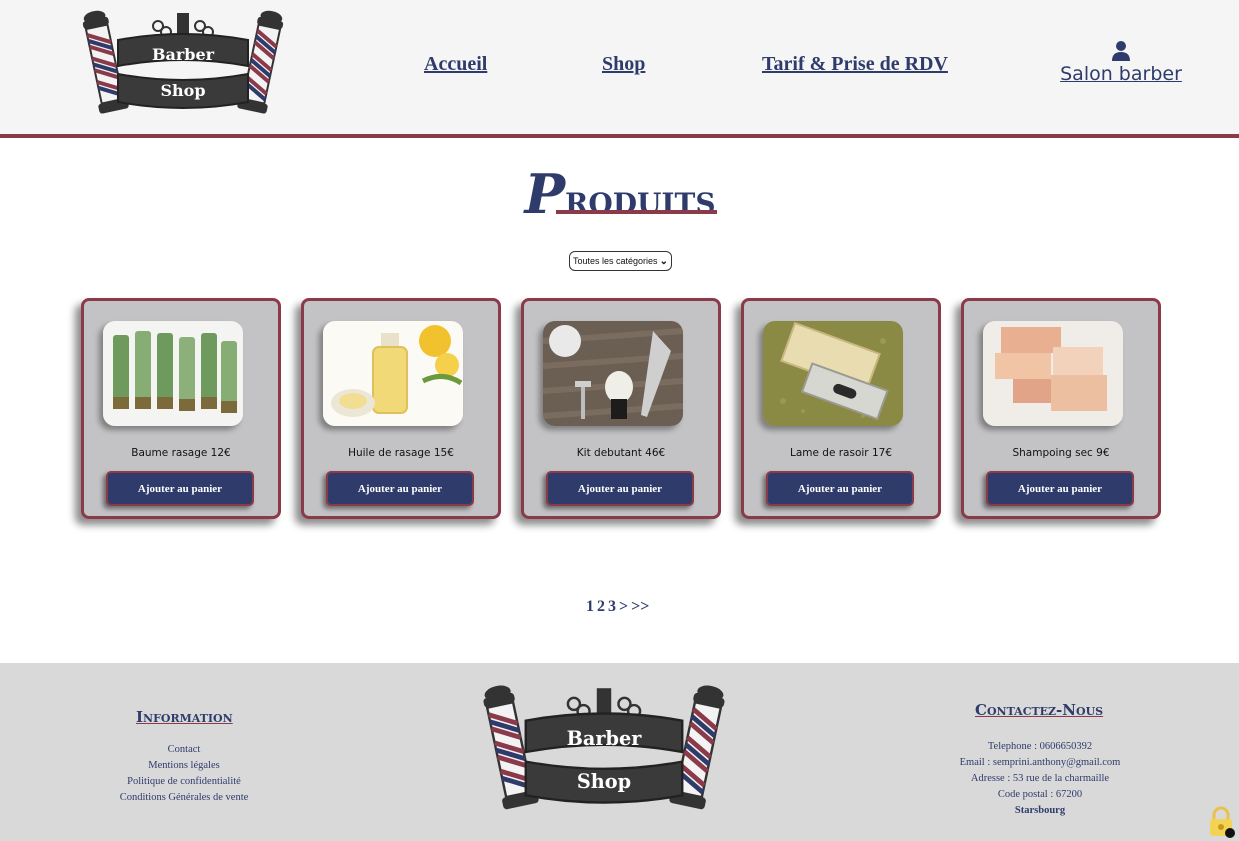 The width and height of the screenshot is (1239, 841). I want to click on contact-city: Starsbourg, so click(1040, 810).